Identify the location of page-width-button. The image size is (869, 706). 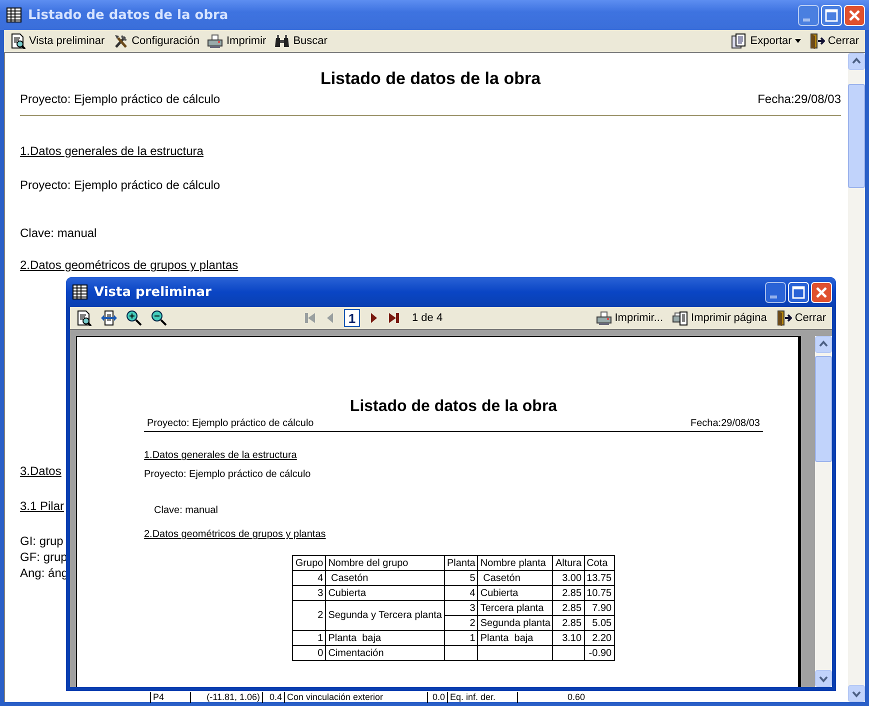
(109, 318).